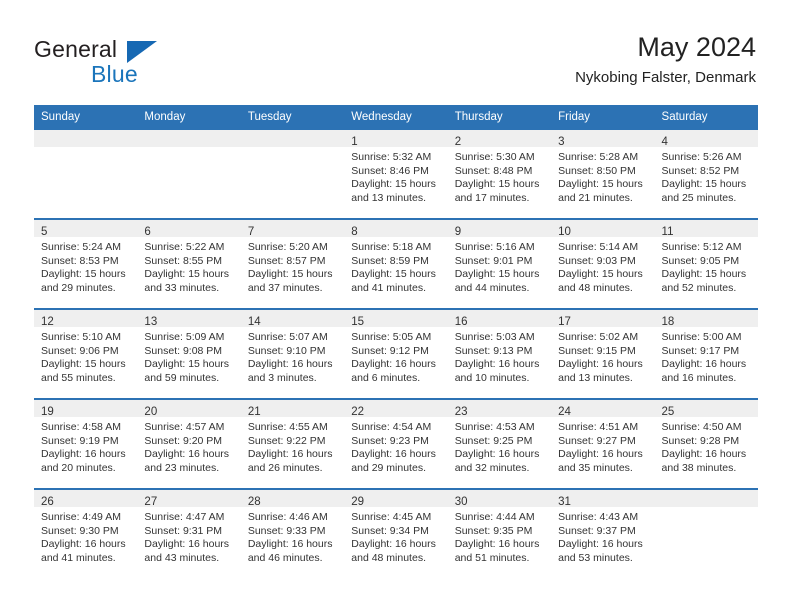 This screenshot has width=792, height=612. Describe the element at coordinates (664, 142) in the screenshot. I see `day-number: 4` at that location.